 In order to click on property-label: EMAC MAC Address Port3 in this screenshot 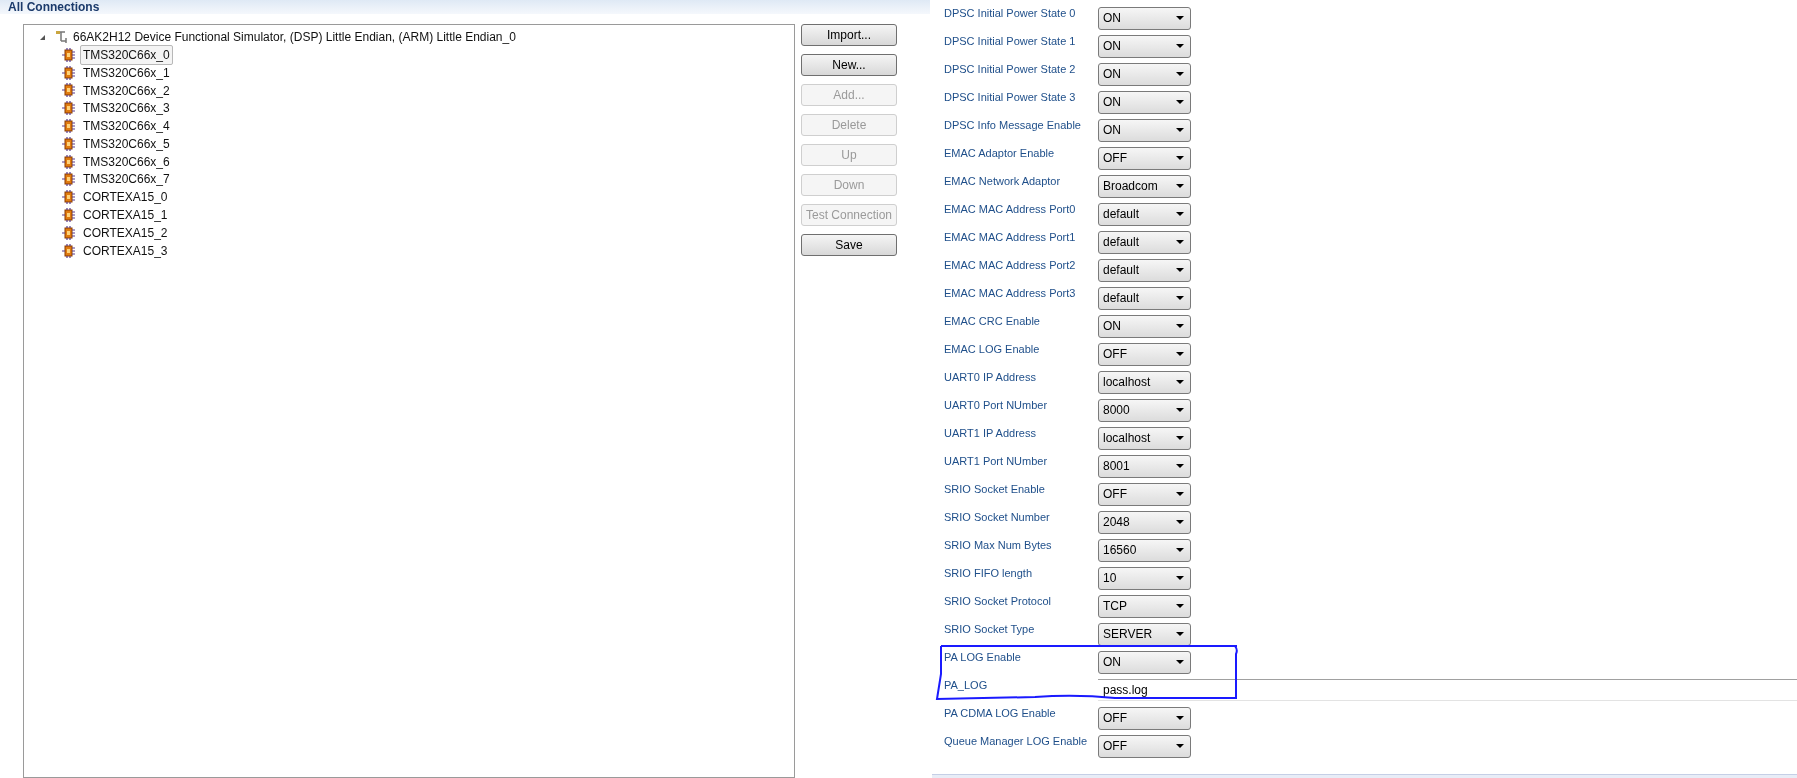, I will do `click(1010, 293)`.